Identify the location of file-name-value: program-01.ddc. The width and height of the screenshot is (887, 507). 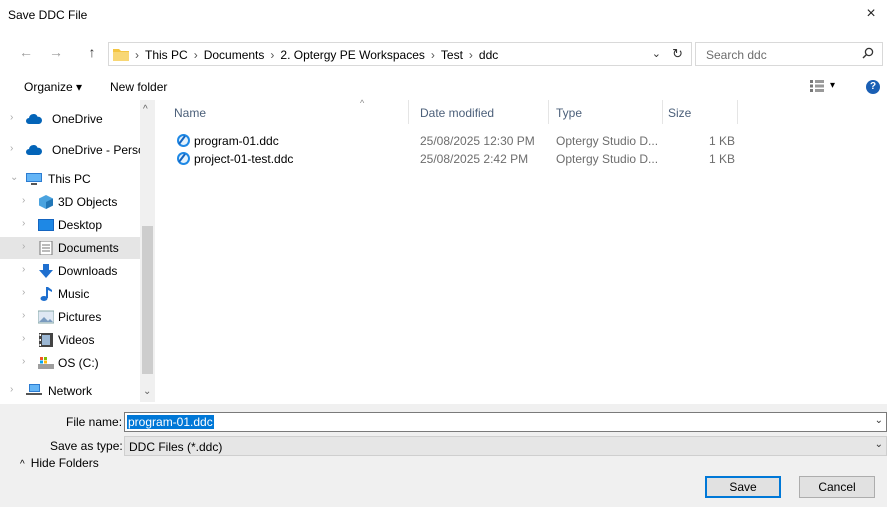
(170, 422).